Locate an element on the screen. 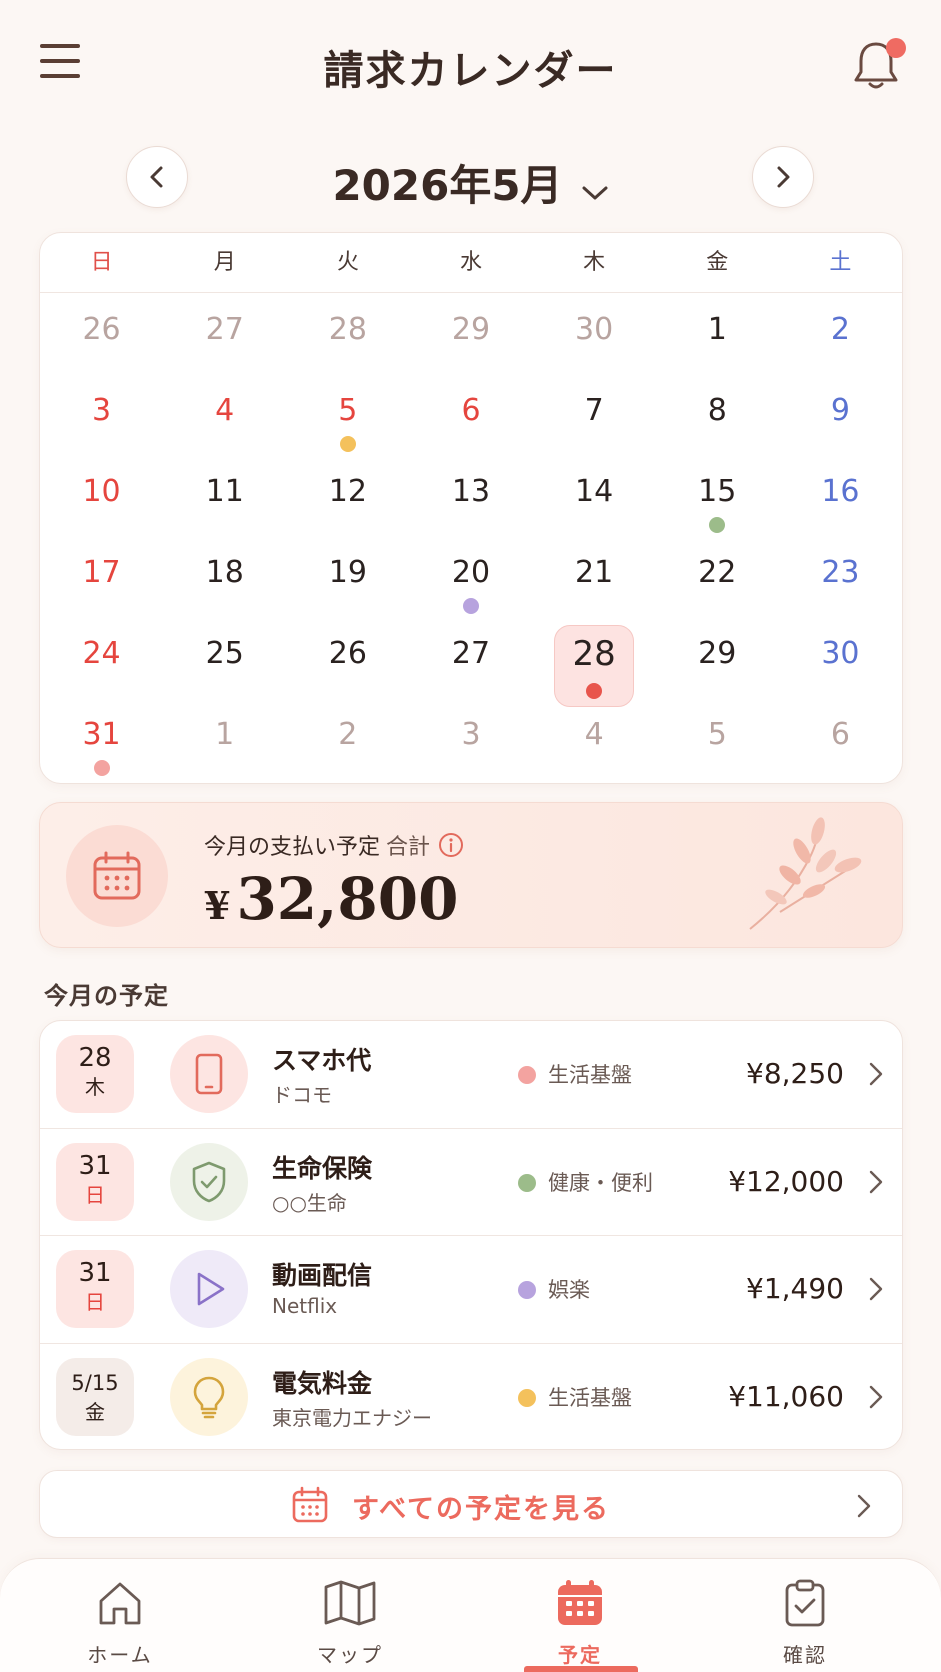 This screenshot has height=1672, width=941. calendar-day: 17 is located at coordinates (101, 578).